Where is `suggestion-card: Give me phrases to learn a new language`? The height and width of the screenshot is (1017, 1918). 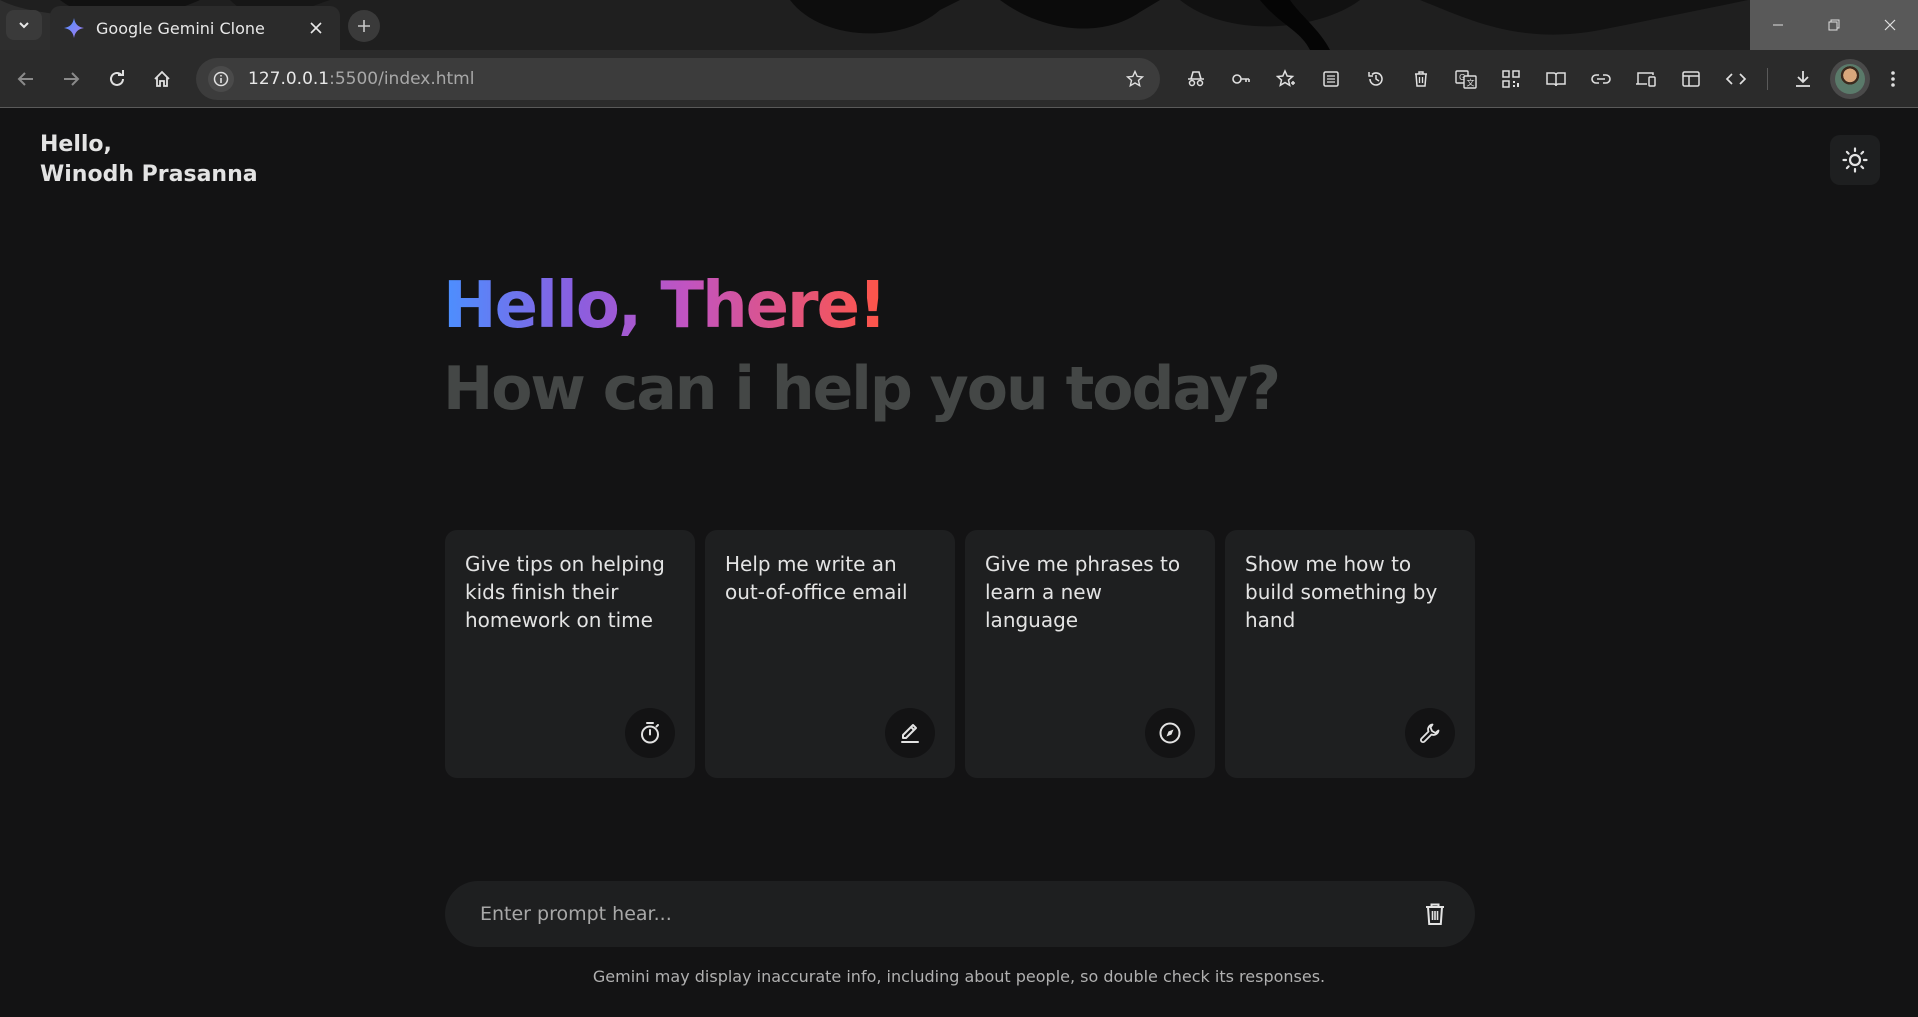
suggestion-card: Give me phrases to learn a new language is located at coordinates (1090, 654).